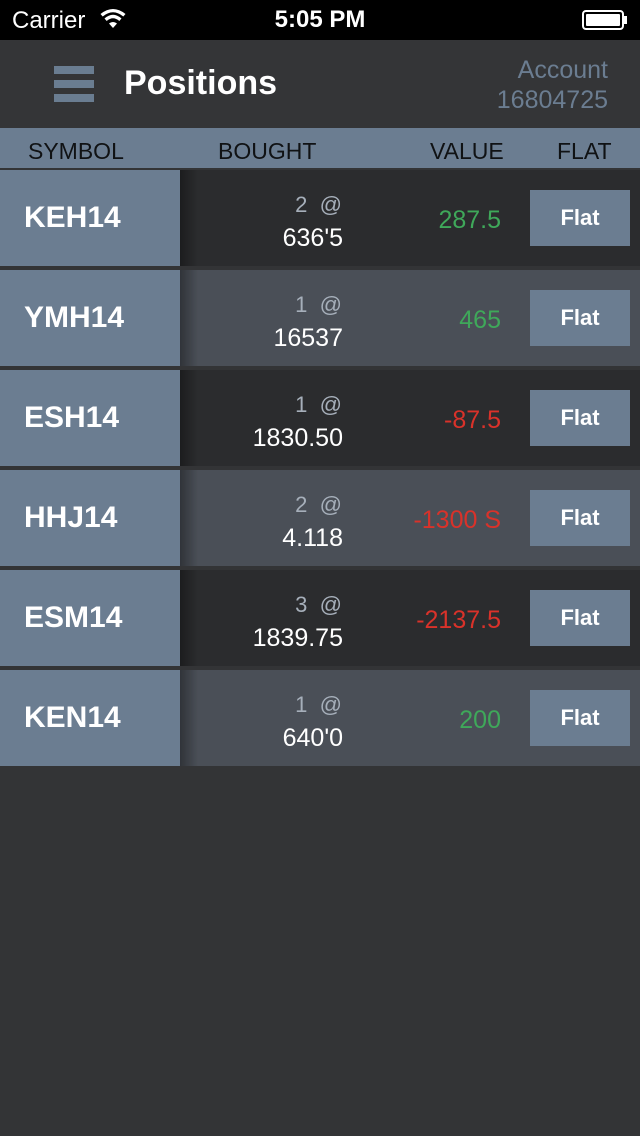 The height and width of the screenshot is (1136, 640). Describe the element at coordinates (584, 151) in the screenshot. I see `column-flat: FLAT` at that location.